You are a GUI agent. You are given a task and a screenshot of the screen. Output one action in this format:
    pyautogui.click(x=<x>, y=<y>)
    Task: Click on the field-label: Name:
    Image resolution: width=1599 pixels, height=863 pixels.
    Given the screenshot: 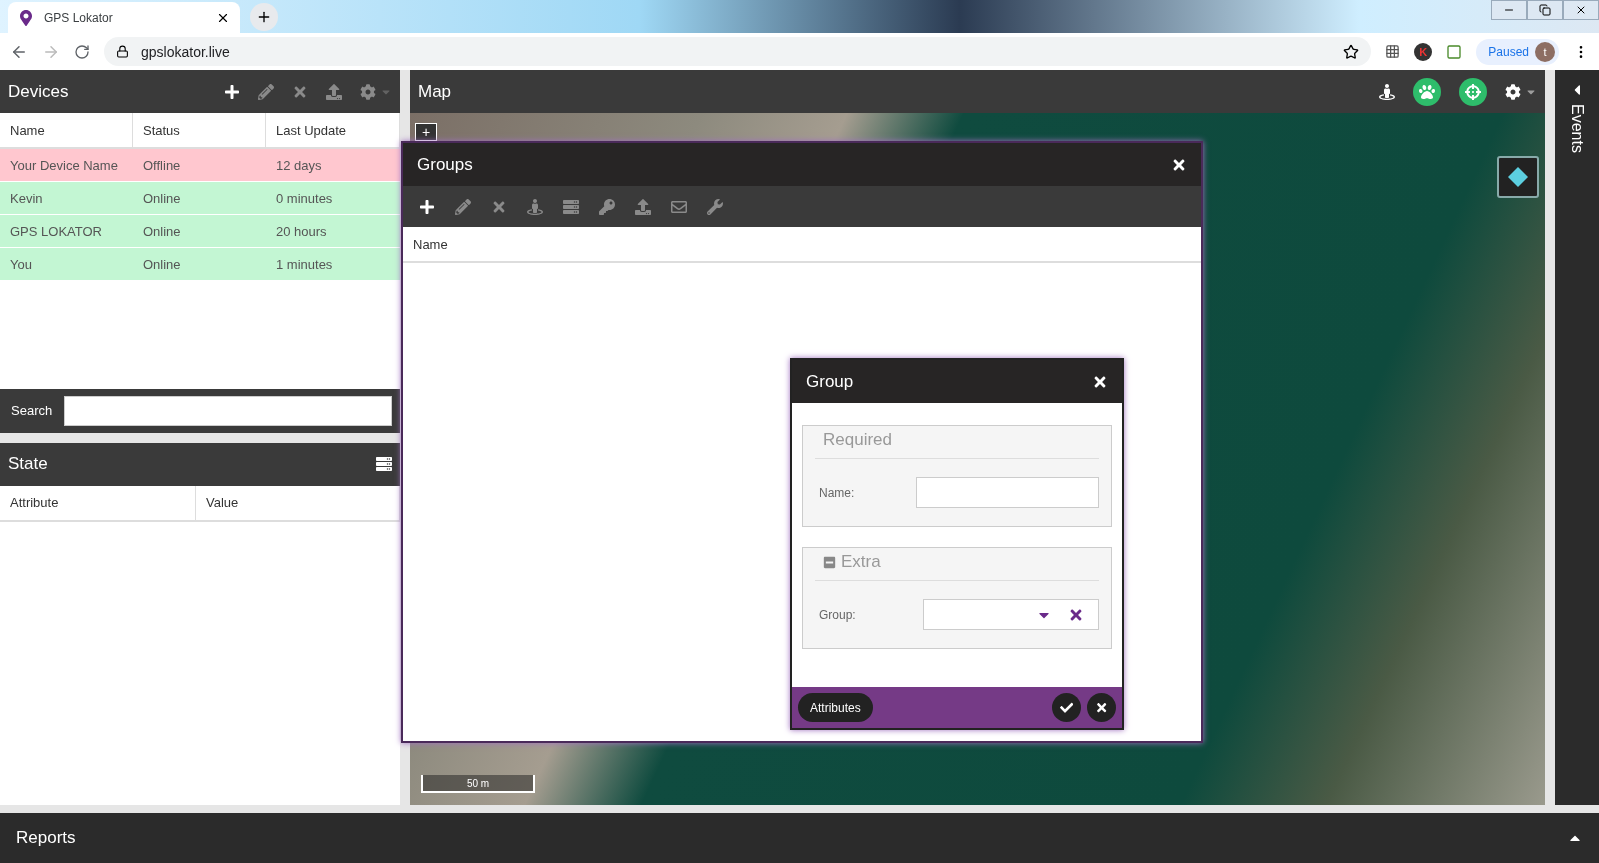 What is the action you would take?
    pyautogui.click(x=837, y=492)
    